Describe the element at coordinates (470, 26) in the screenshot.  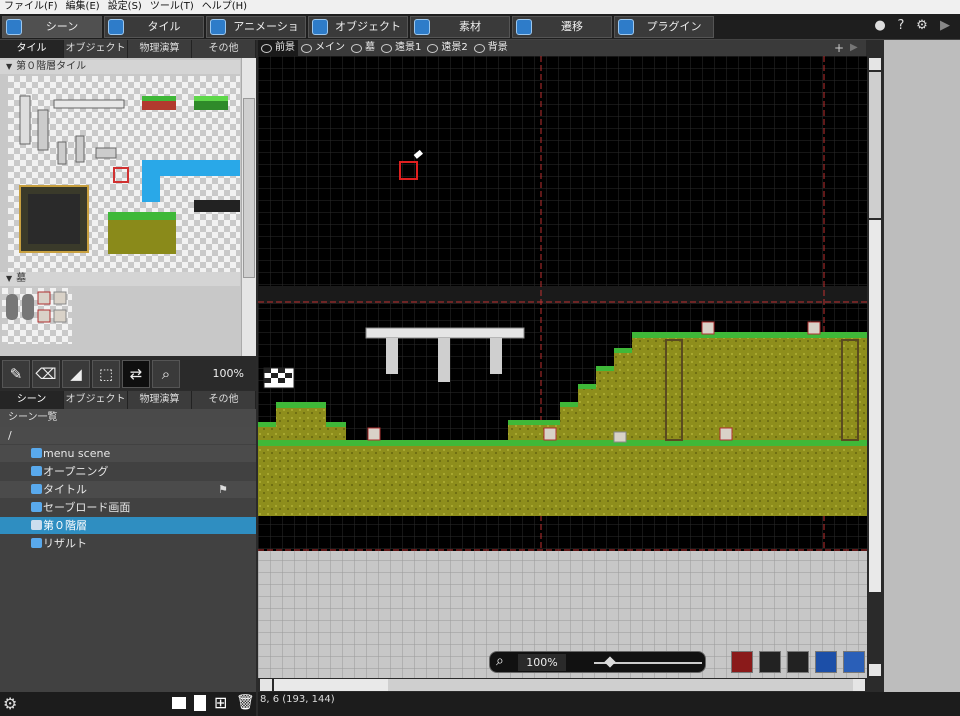
I see `tab-material-label: 素材` at that location.